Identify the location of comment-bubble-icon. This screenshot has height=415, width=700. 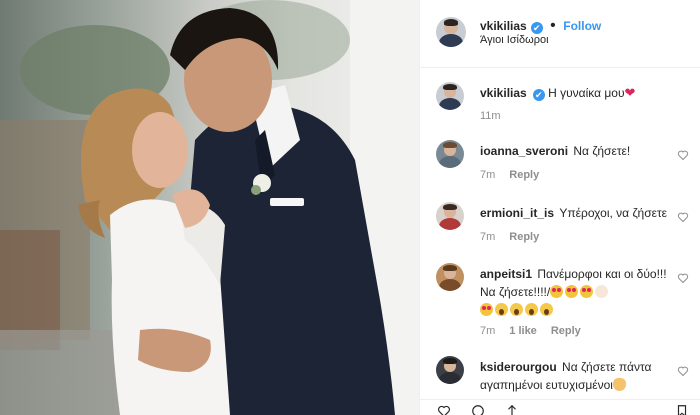
(478, 409).